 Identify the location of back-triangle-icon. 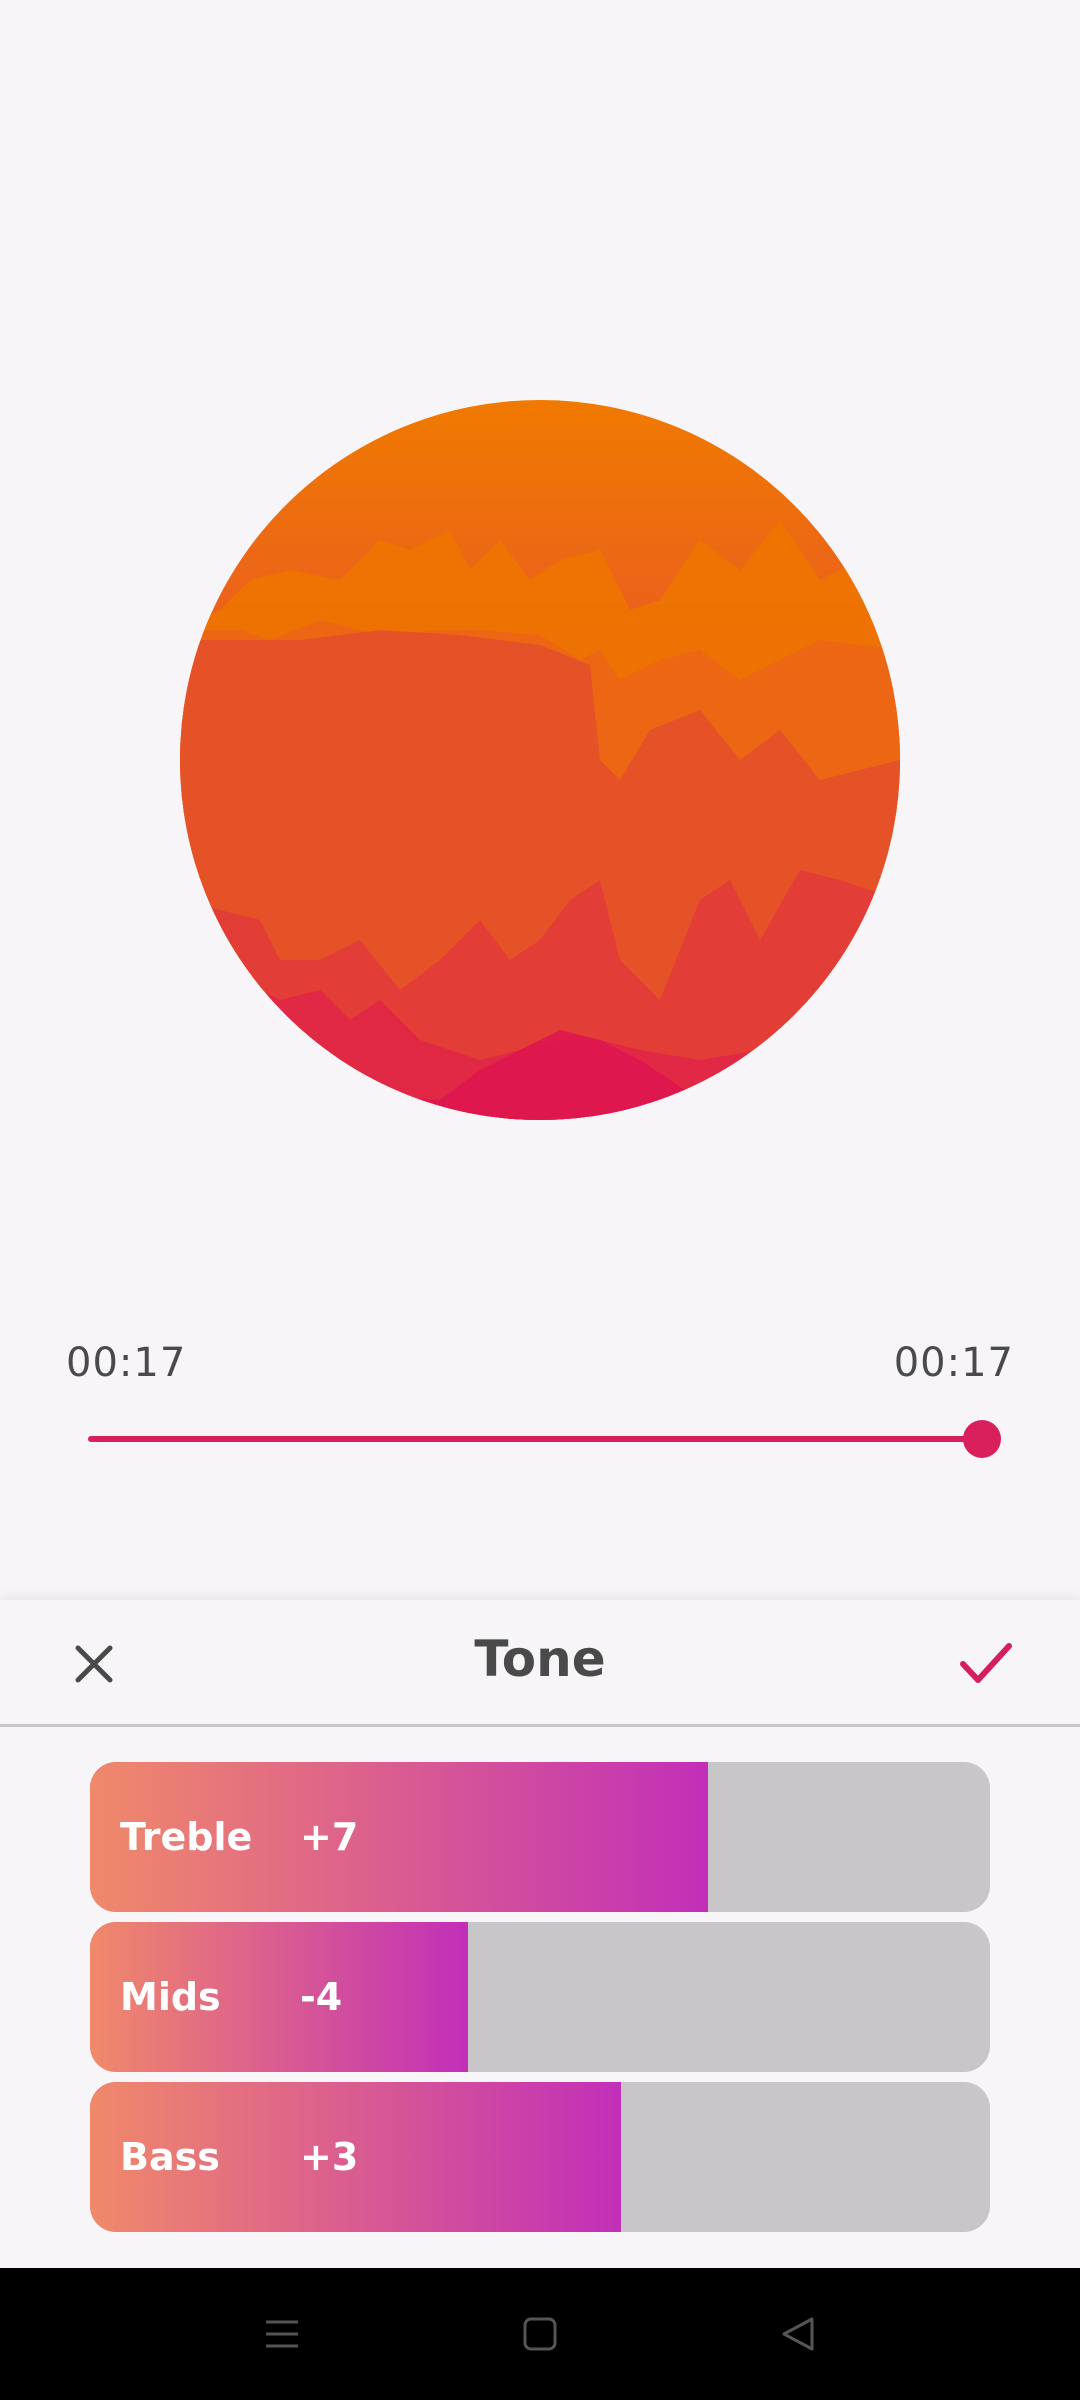
(798, 2334).